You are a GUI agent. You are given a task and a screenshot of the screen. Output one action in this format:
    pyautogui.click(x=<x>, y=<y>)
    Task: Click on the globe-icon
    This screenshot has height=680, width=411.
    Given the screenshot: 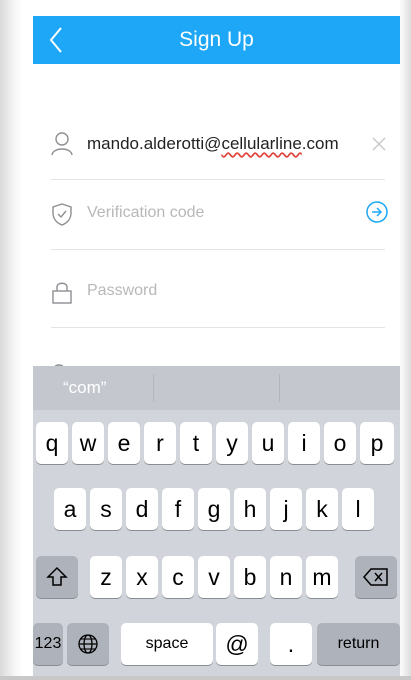 What is the action you would take?
    pyautogui.click(x=88, y=644)
    